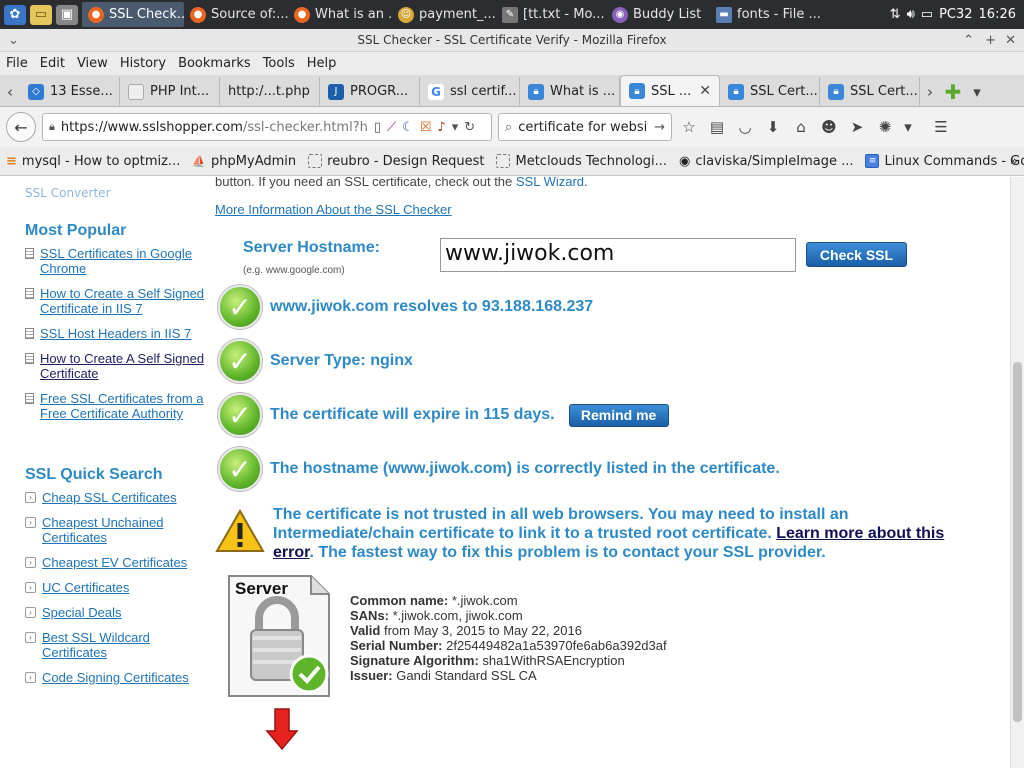 This screenshot has height=768, width=1024. What do you see at coordinates (122, 366) in the screenshot?
I see `popular-link: How to Create A Self Signed Certificate` at bounding box center [122, 366].